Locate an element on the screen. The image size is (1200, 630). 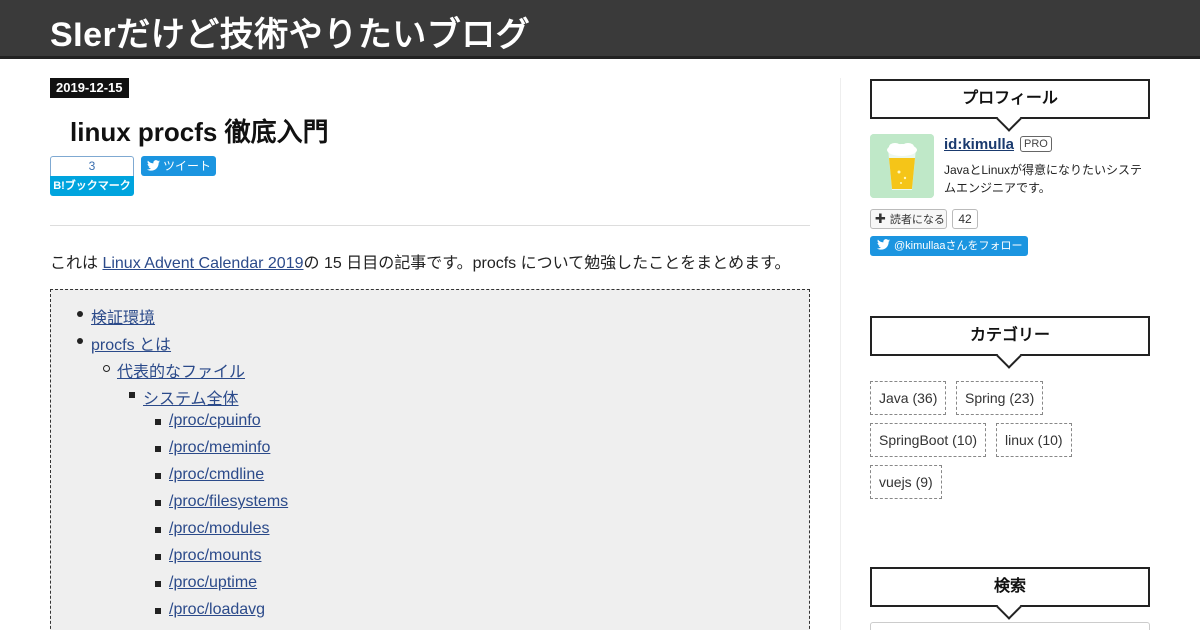
site-title-link: SIerだけど技術やりたいブログ is located at coordinates (290, 31).